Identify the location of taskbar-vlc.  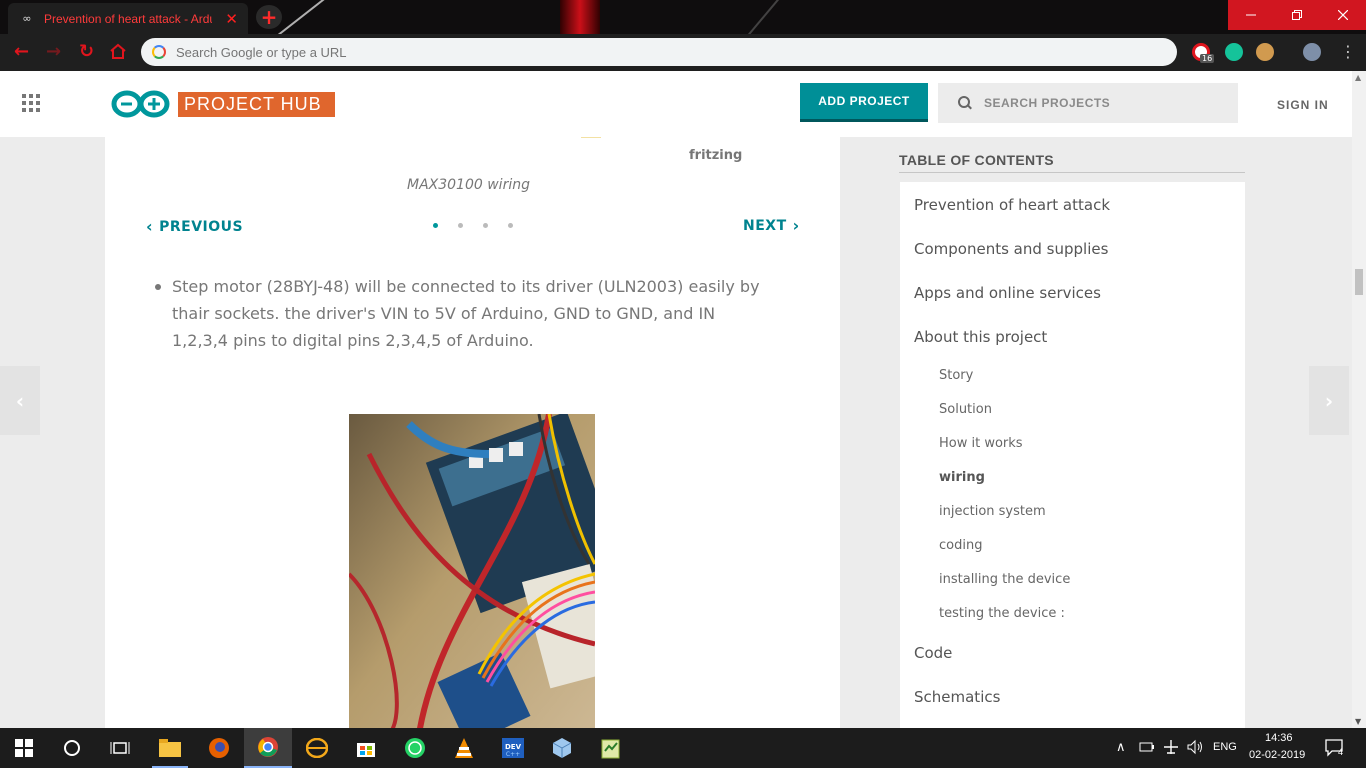
(464, 748).